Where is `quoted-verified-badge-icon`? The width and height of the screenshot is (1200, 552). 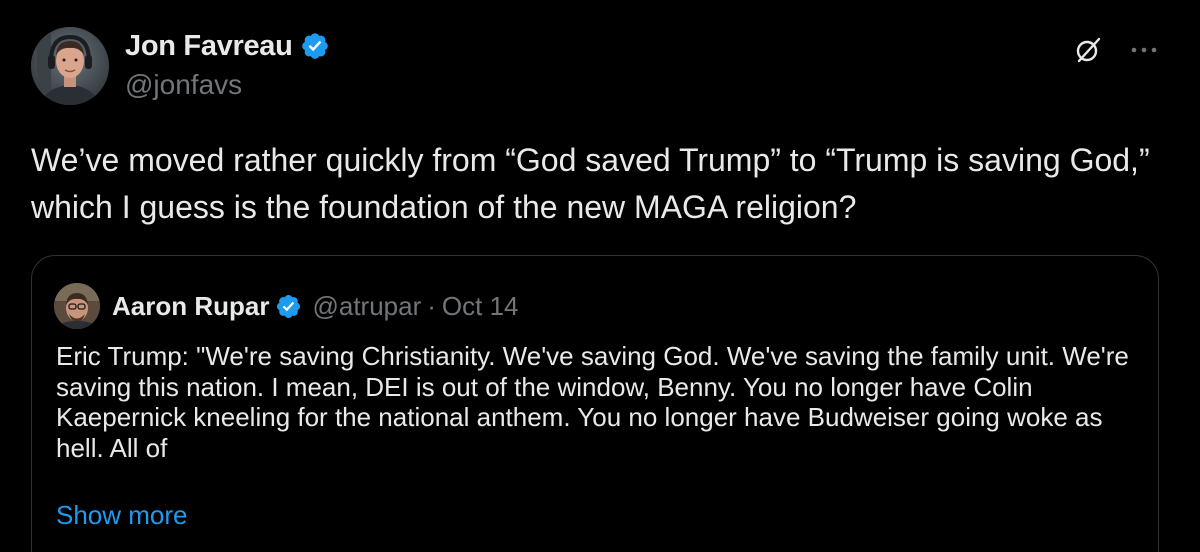 quoted-verified-badge-icon is located at coordinates (288, 306).